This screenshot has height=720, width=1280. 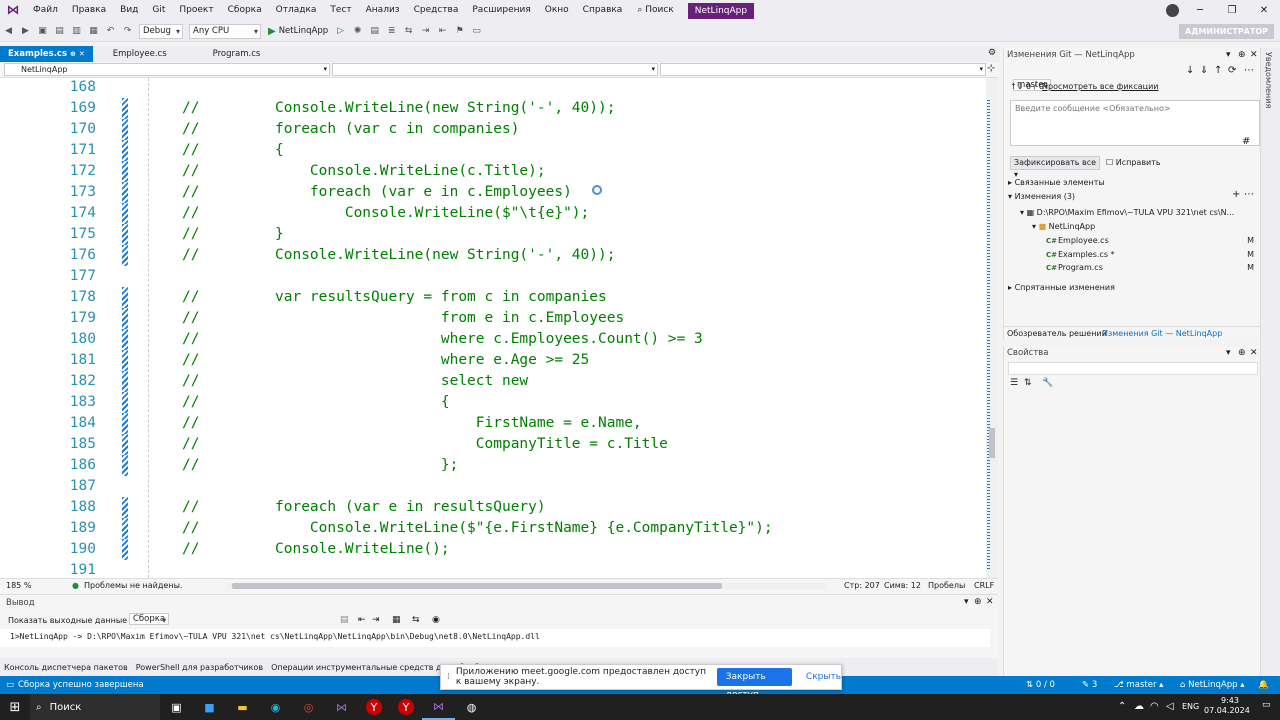 What do you see at coordinates (176, 707) in the screenshot?
I see `task-view-icon: ▣` at bounding box center [176, 707].